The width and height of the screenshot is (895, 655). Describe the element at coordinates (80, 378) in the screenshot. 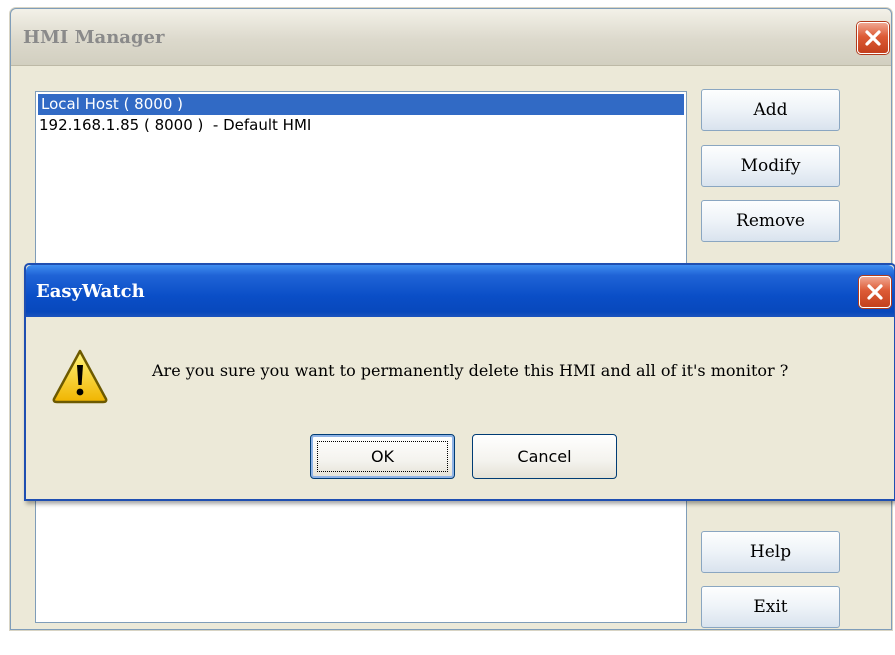

I see `warning-icon` at that location.